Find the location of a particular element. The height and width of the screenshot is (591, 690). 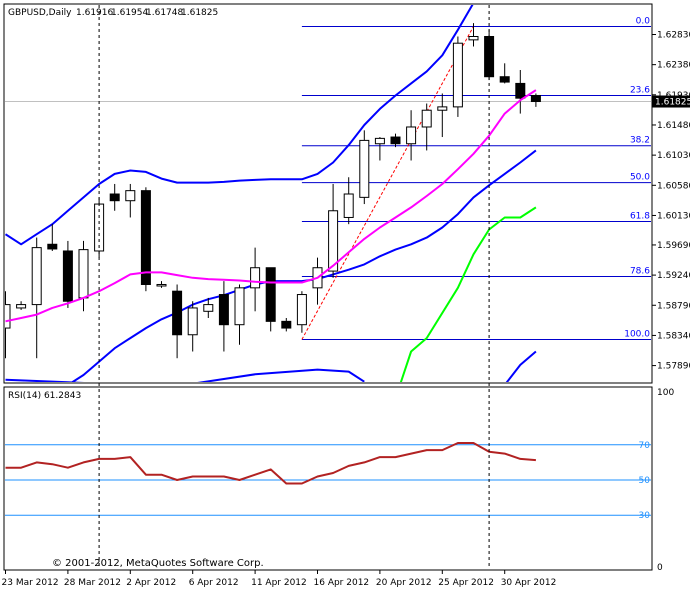

fib-level-label: 0.0 is located at coordinates (643, 21).